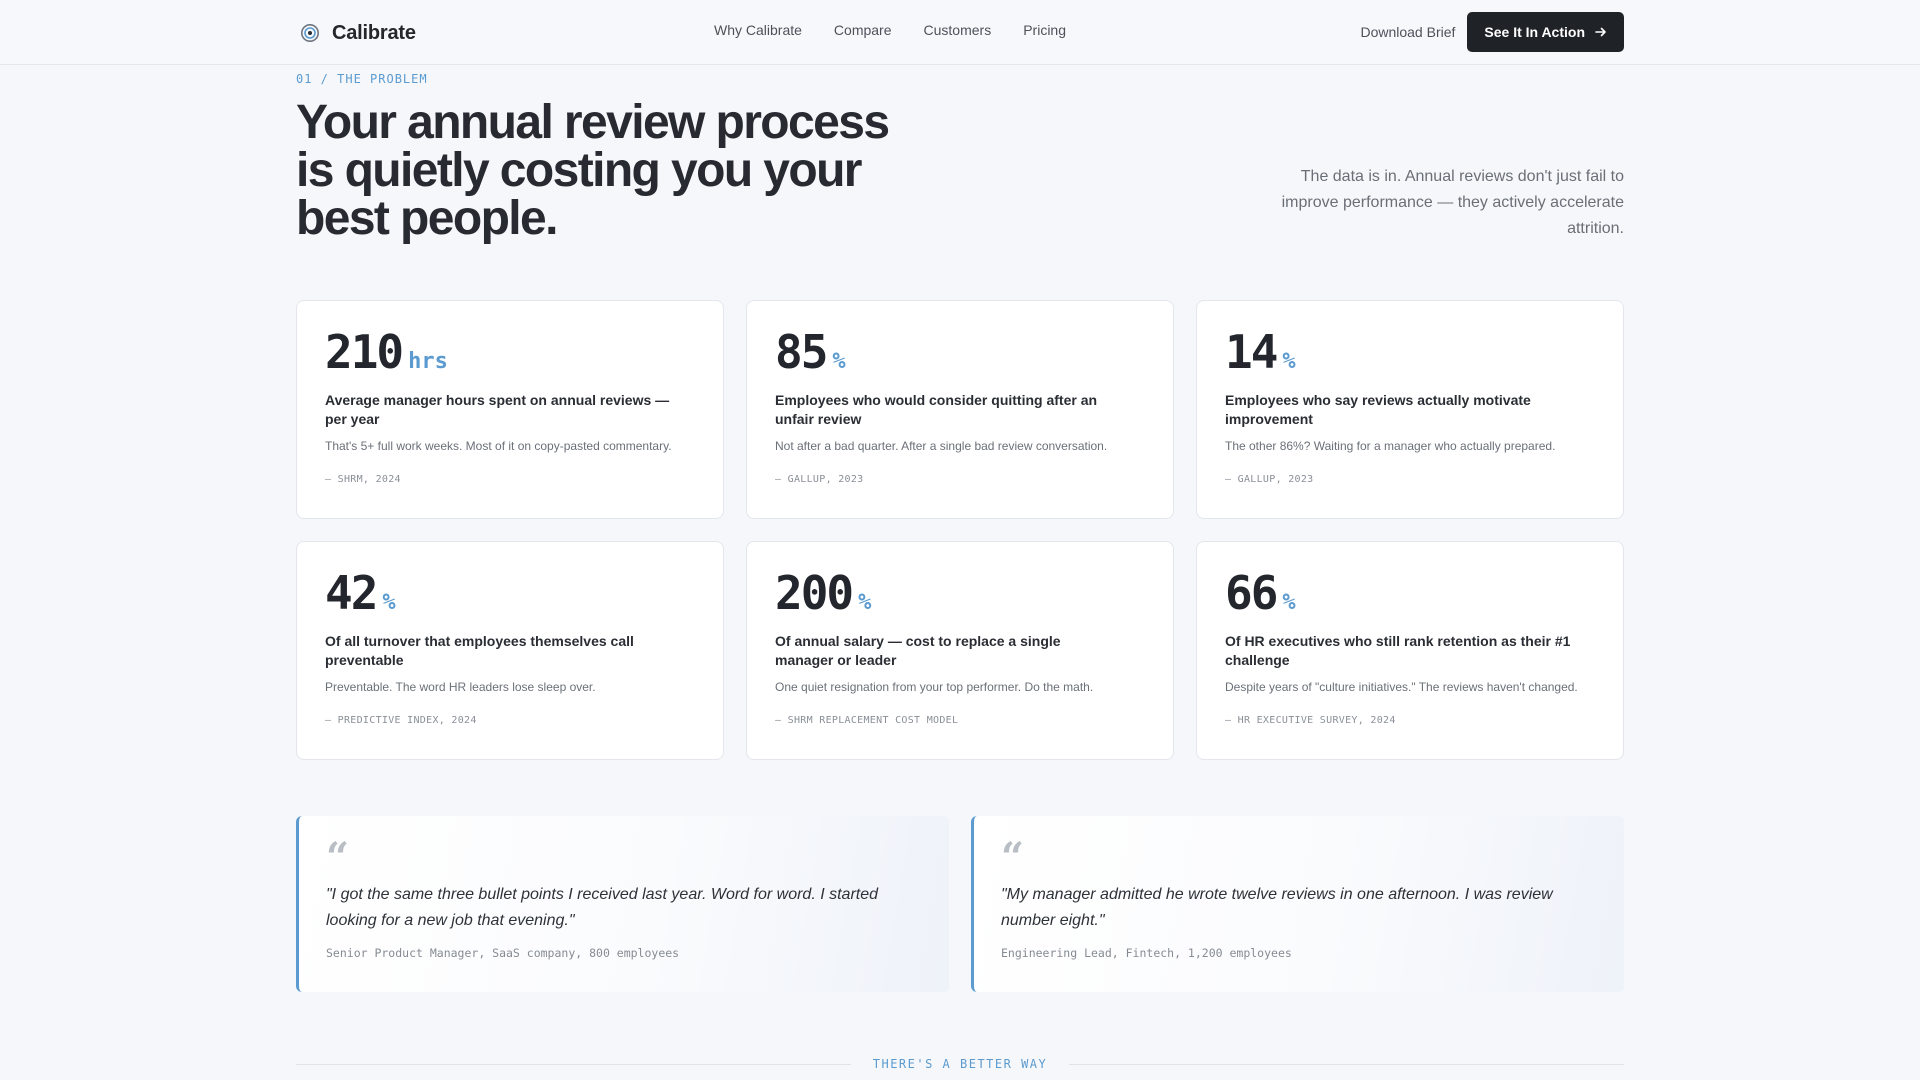 The height and width of the screenshot is (1080, 1920). Describe the element at coordinates (863, 32) in the screenshot. I see `nav-link-compare: Compare` at that location.